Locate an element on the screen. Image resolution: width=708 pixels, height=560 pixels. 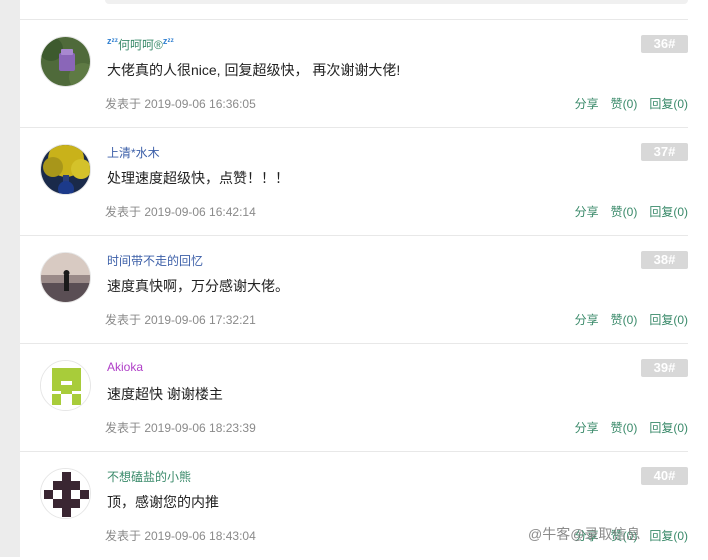
username: Akioka is located at coordinates (125, 367).